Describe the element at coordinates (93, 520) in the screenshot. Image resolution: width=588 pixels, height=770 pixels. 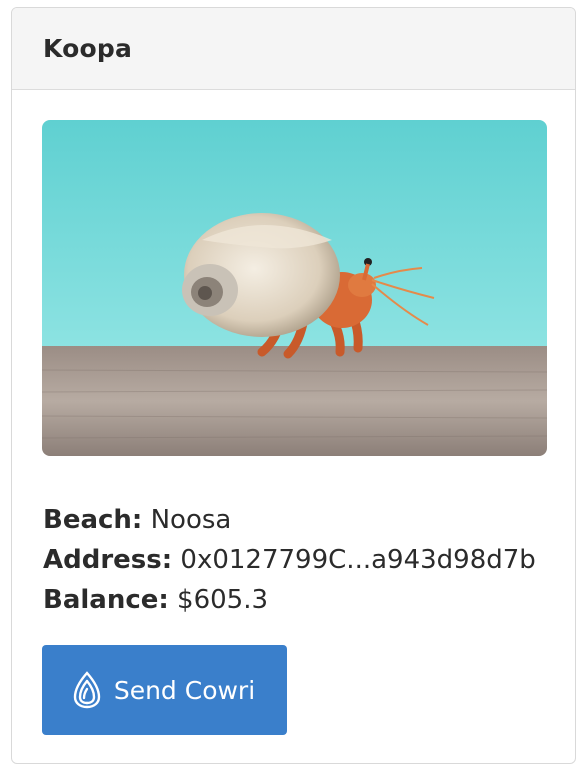
I see `detail-label: Beach:` at that location.